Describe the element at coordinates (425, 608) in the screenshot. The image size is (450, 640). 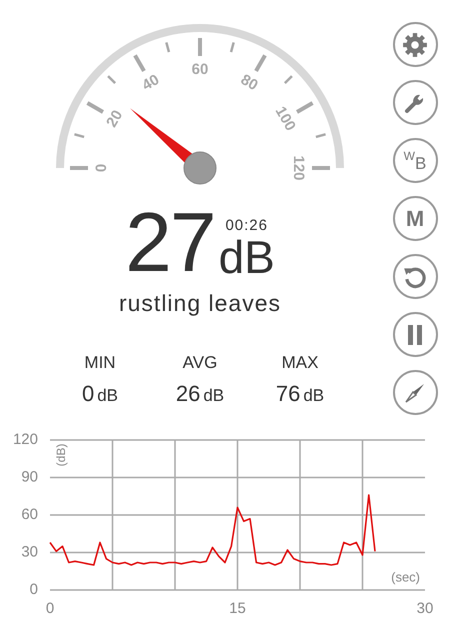
I see `x-axis-label: 30` at that location.